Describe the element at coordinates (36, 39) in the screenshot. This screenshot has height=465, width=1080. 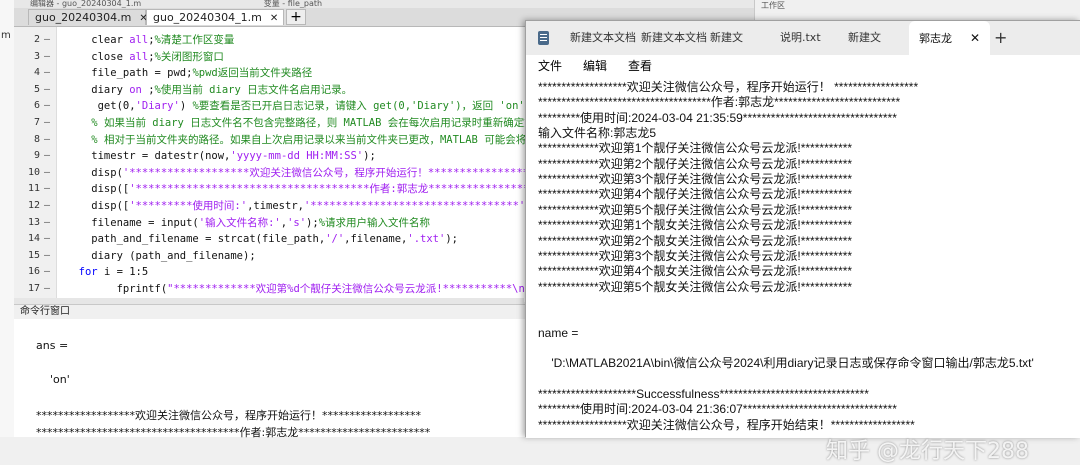
I see `line-number: 2` at that location.